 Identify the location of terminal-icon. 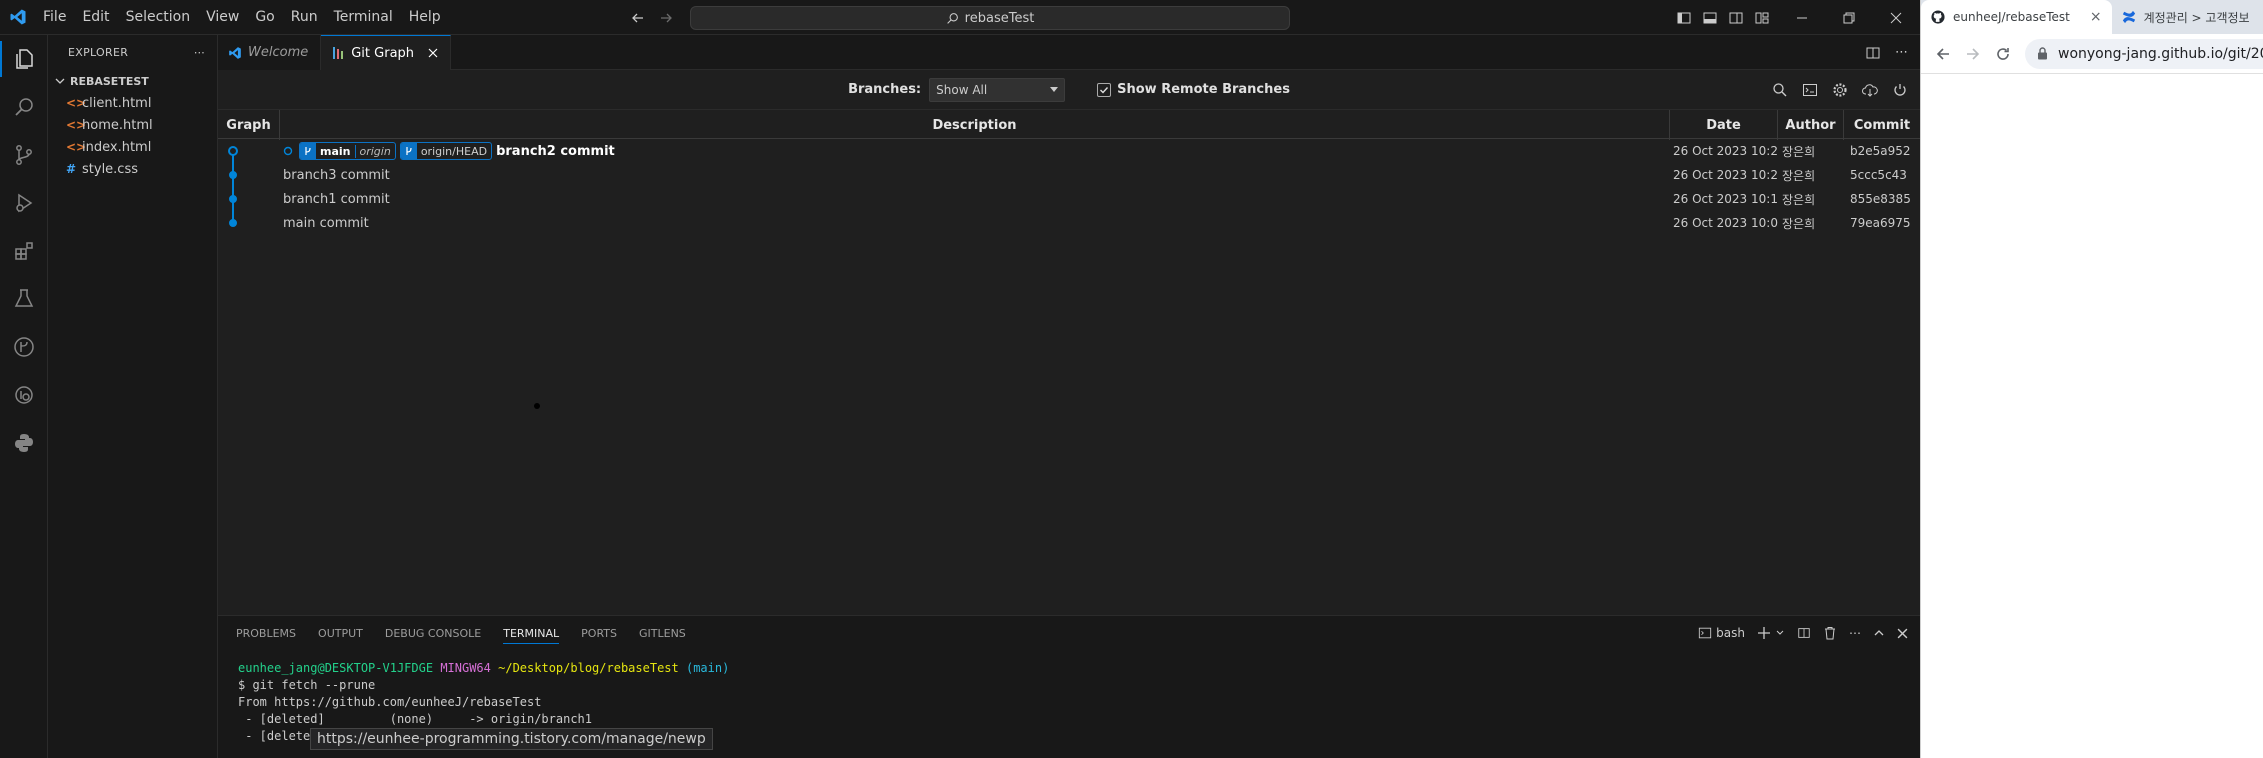
(1810, 90).